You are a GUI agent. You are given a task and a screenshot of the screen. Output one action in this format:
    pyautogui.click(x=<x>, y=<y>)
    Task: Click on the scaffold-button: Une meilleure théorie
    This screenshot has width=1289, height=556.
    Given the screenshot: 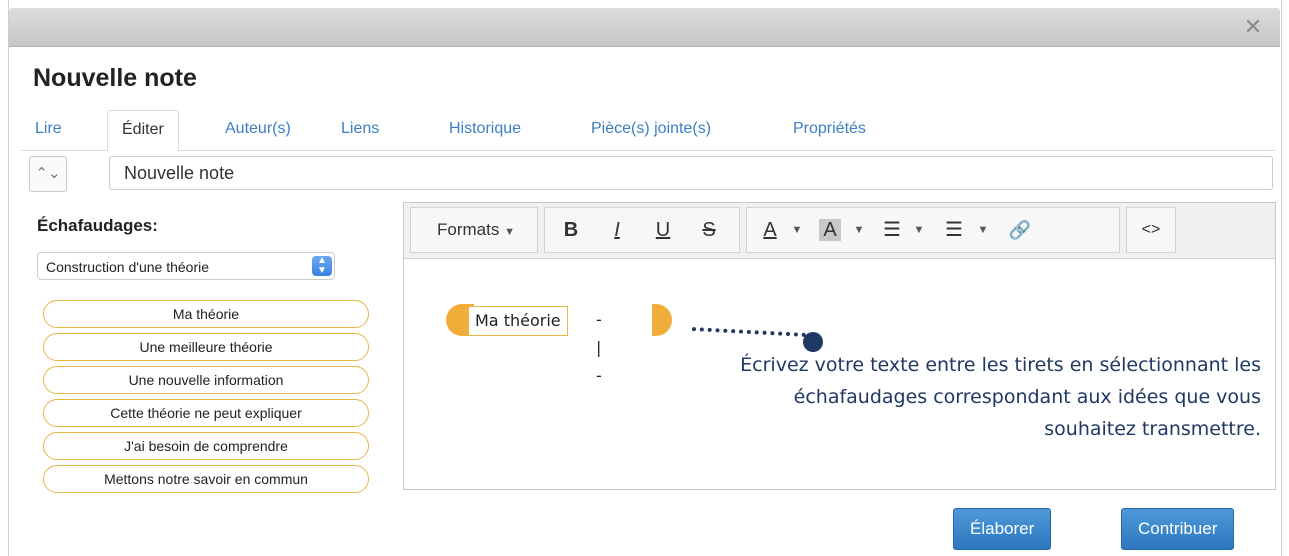 What is the action you would take?
    pyautogui.click(x=206, y=347)
    